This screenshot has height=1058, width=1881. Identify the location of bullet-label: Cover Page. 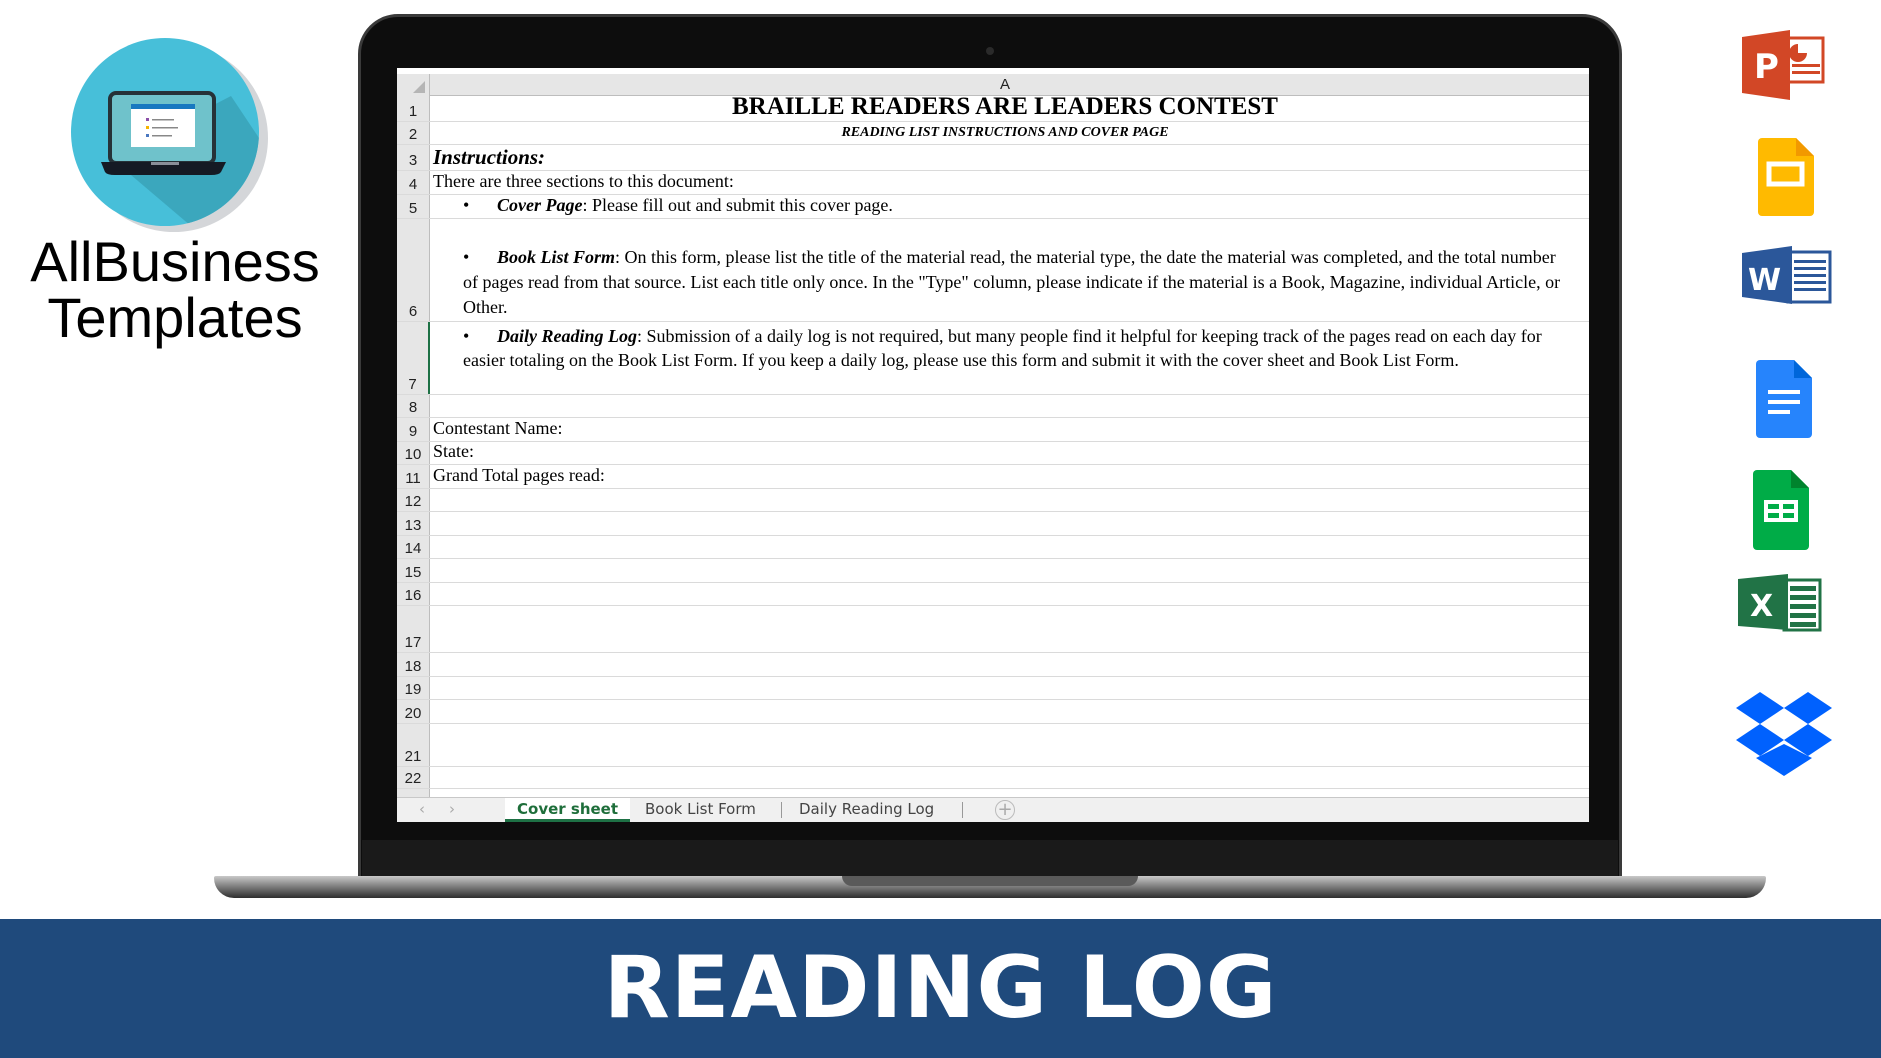
(540, 205).